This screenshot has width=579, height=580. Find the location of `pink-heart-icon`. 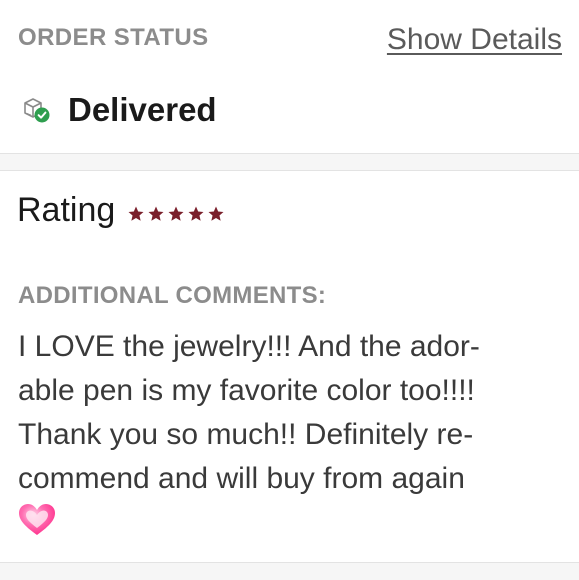

pink-heart-icon is located at coordinates (37, 520).